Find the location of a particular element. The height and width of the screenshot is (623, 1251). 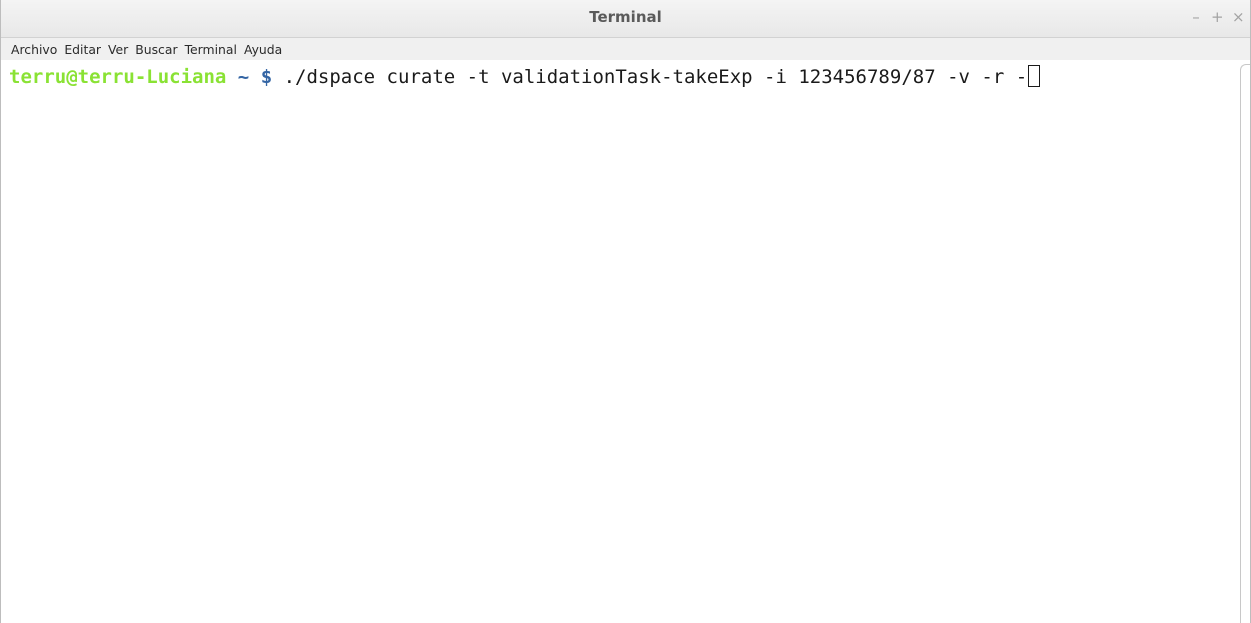

menu-ver: Ver is located at coordinates (118, 49).